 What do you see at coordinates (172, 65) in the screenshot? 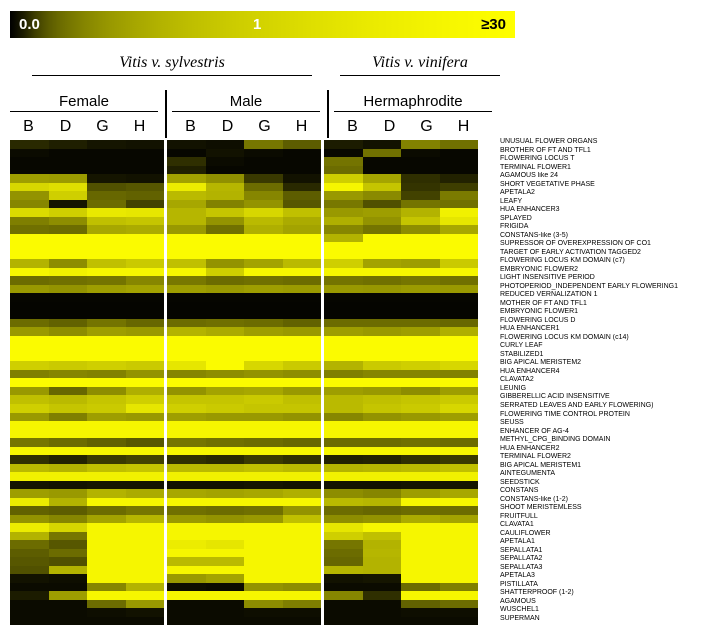
I see `species-header-sylvestris: Vitis v. sylvestris` at bounding box center [172, 65].